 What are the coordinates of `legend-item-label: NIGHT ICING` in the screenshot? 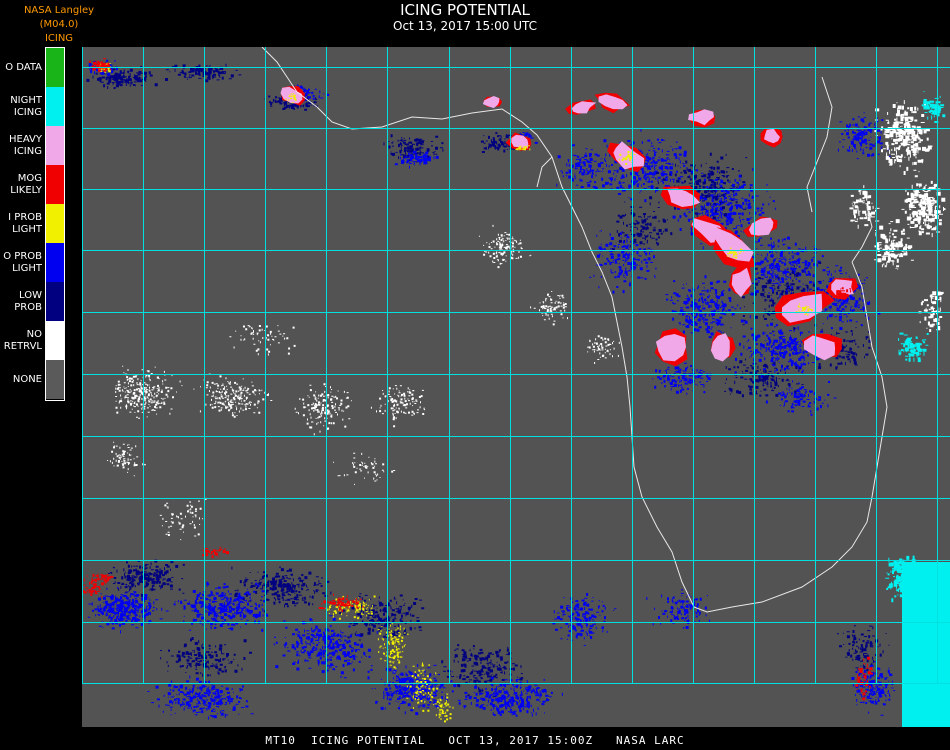 It's located at (21, 106).